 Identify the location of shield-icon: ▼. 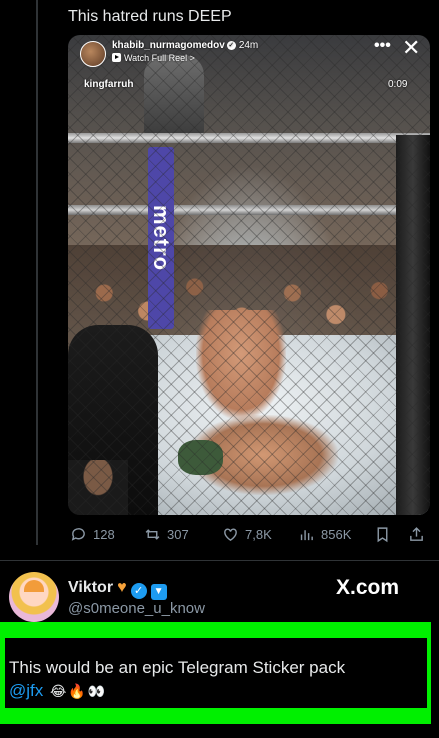
(158, 592).